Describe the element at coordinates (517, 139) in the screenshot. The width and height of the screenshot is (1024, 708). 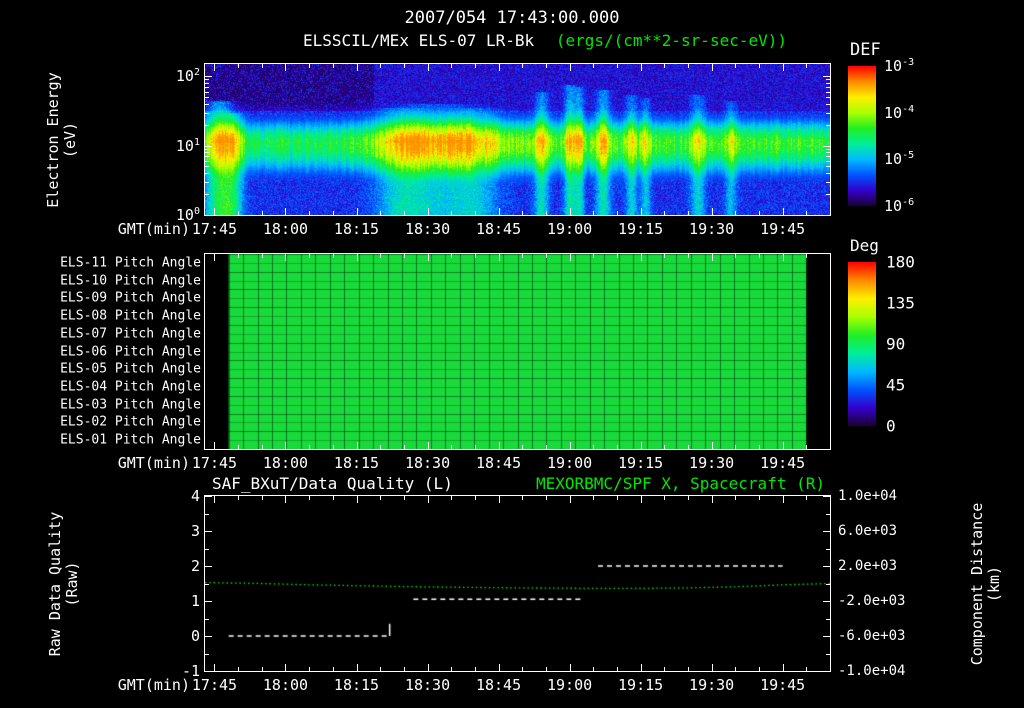
I see `spectrogram-canvas` at that location.